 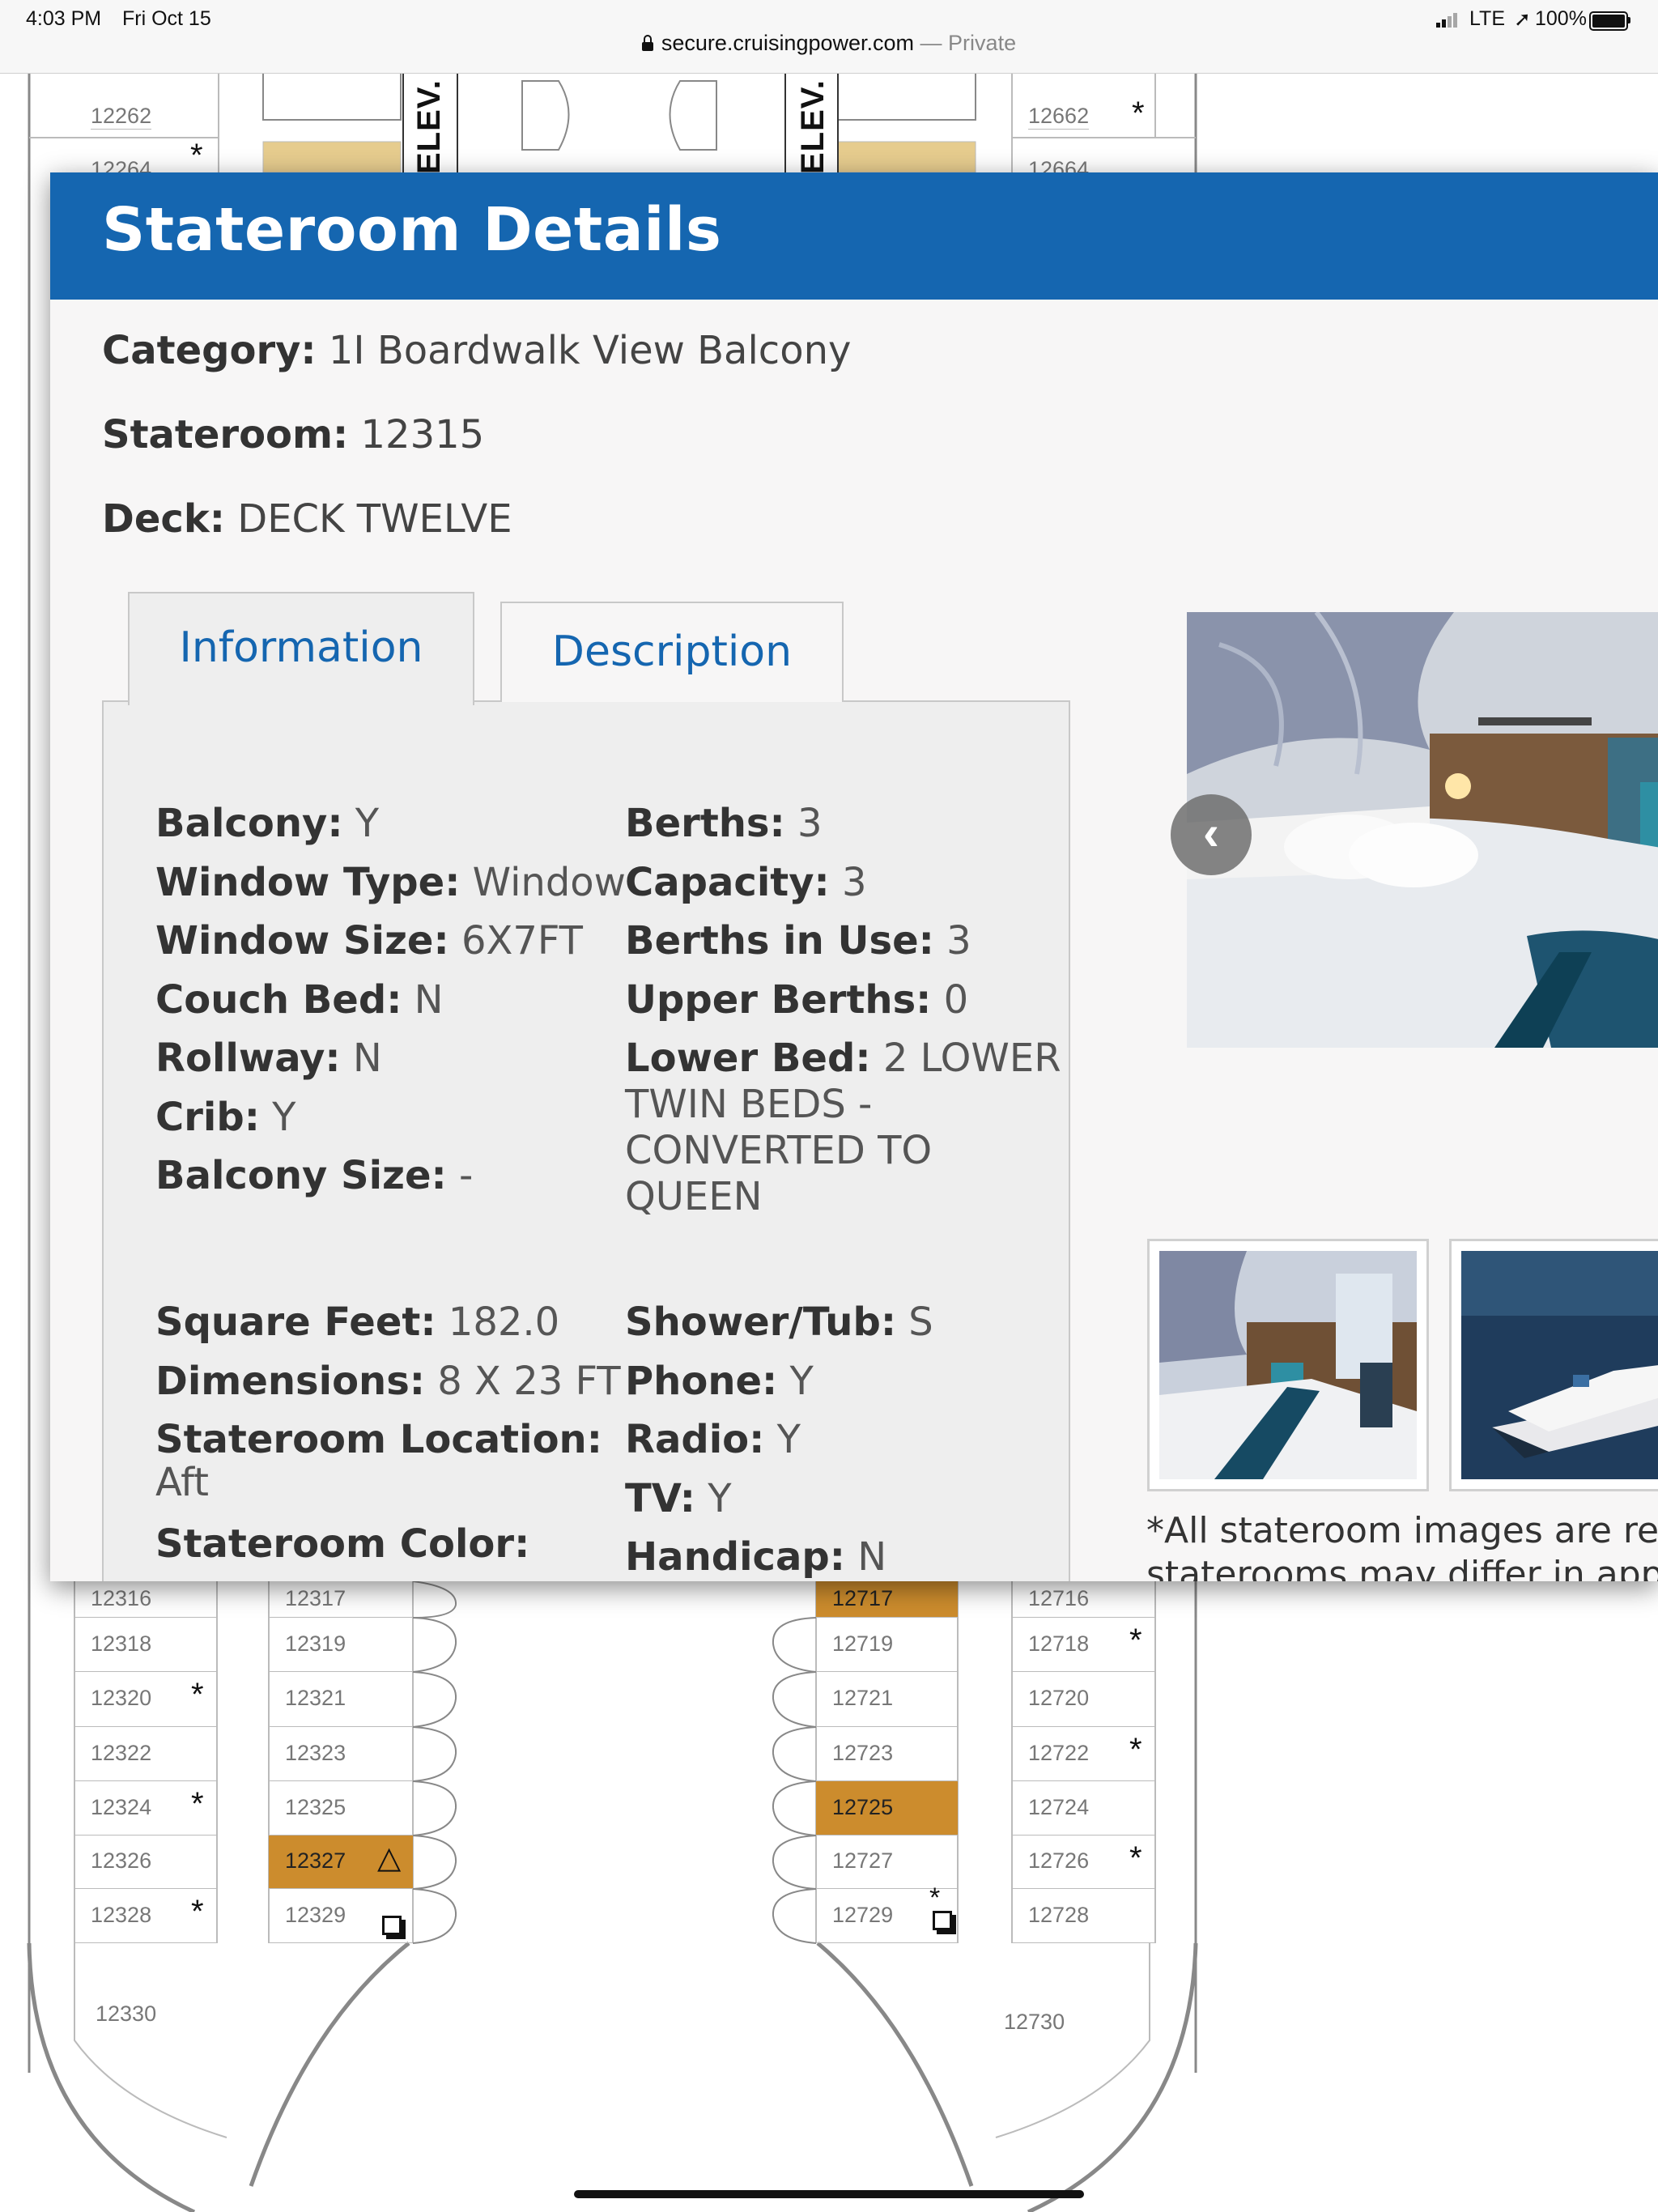 What do you see at coordinates (369, 941) in the screenshot?
I see `info-row: Window Size: 6X7FT` at bounding box center [369, 941].